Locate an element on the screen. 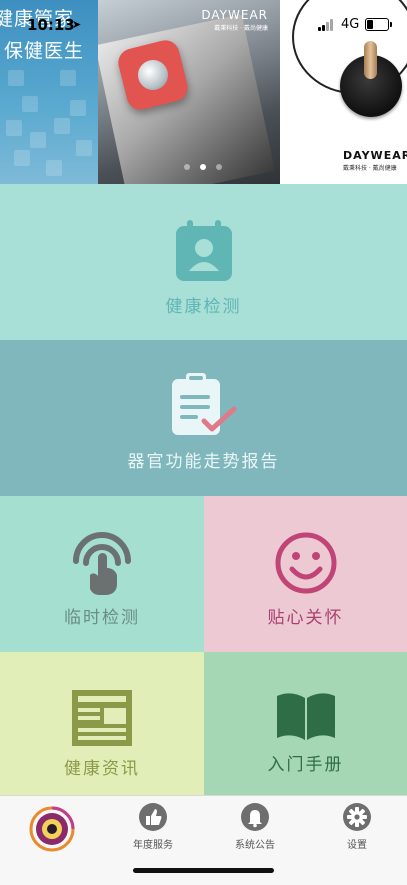  tab-system-notice-label: 系统公告 is located at coordinates (255, 845).